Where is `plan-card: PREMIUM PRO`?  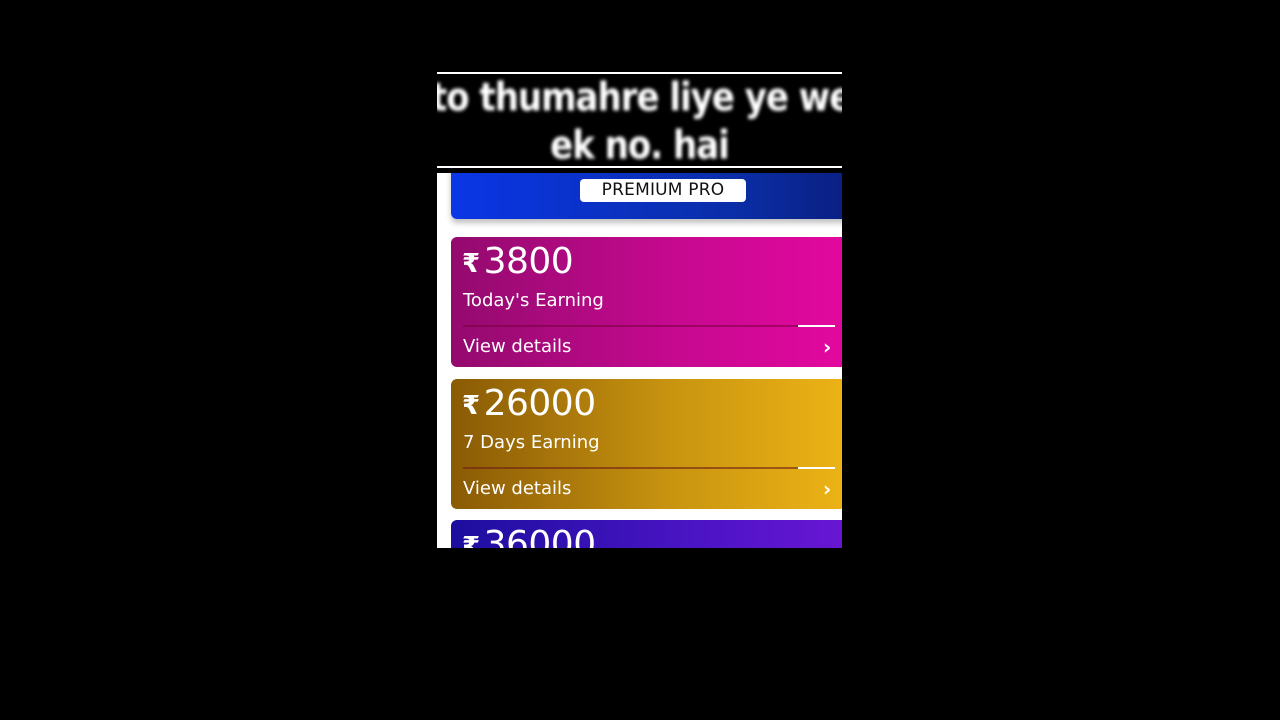 plan-card: PREMIUM PRO is located at coordinates (646, 196).